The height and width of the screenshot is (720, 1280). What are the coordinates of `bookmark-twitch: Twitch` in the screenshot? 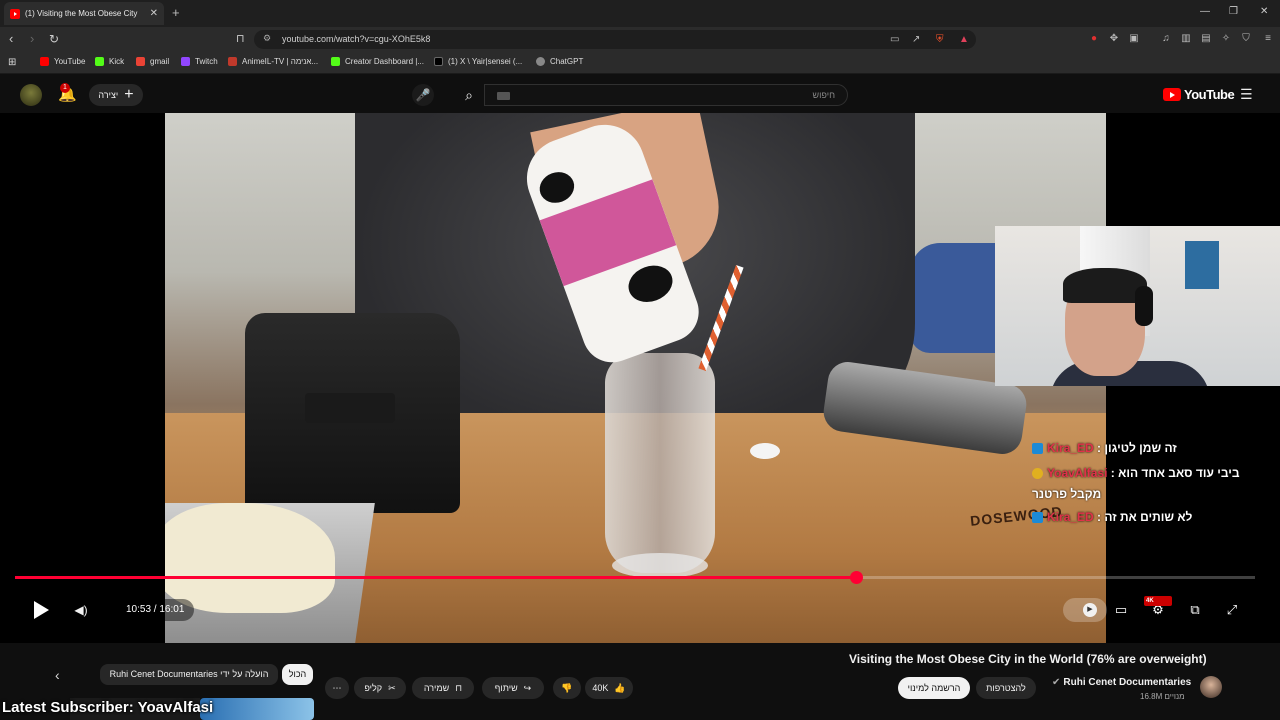 It's located at (199, 61).